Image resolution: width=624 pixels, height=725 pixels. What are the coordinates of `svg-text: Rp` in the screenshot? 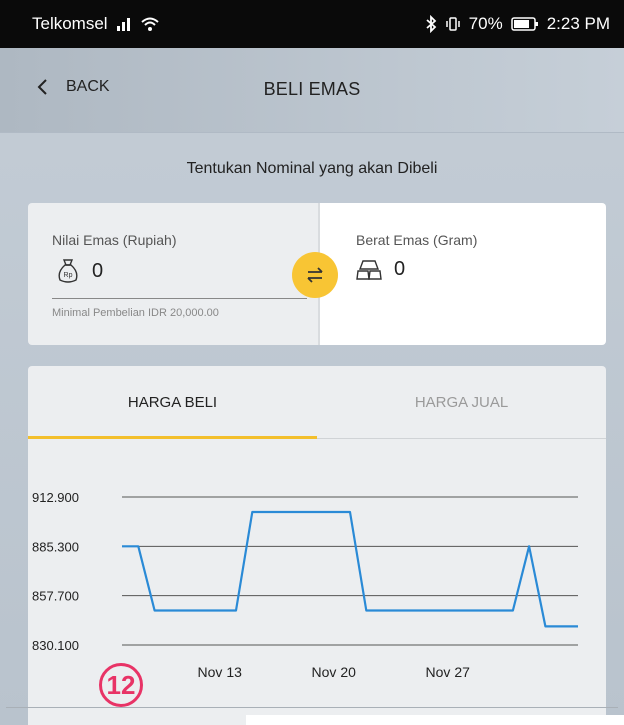 It's located at (68, 275).